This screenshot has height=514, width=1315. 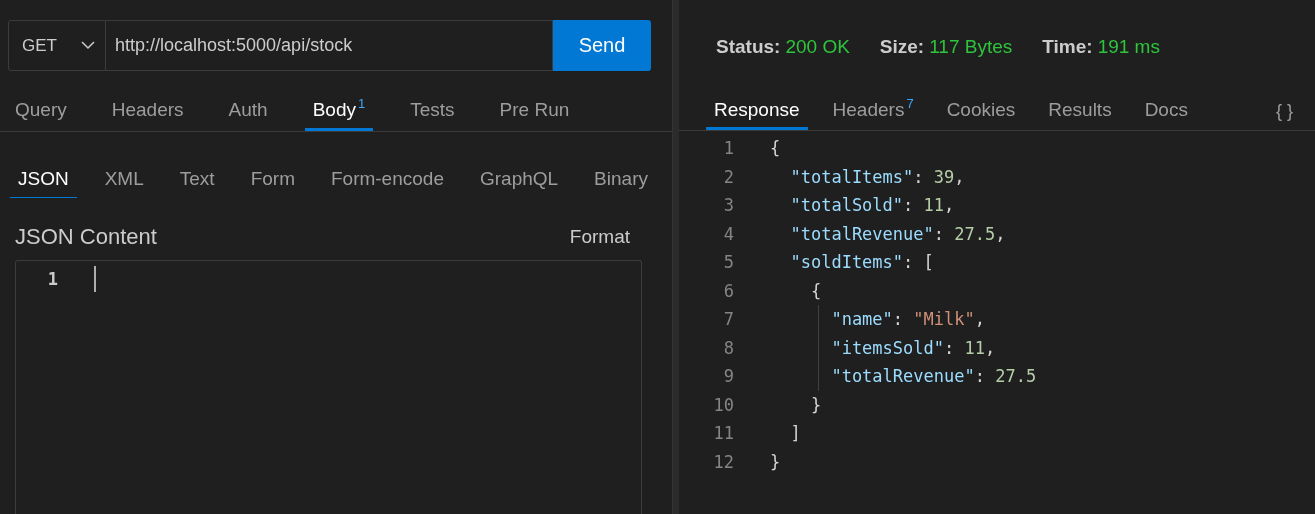 I want to click on code-line: "totalItems": 39,, so click(x=877, y=176).